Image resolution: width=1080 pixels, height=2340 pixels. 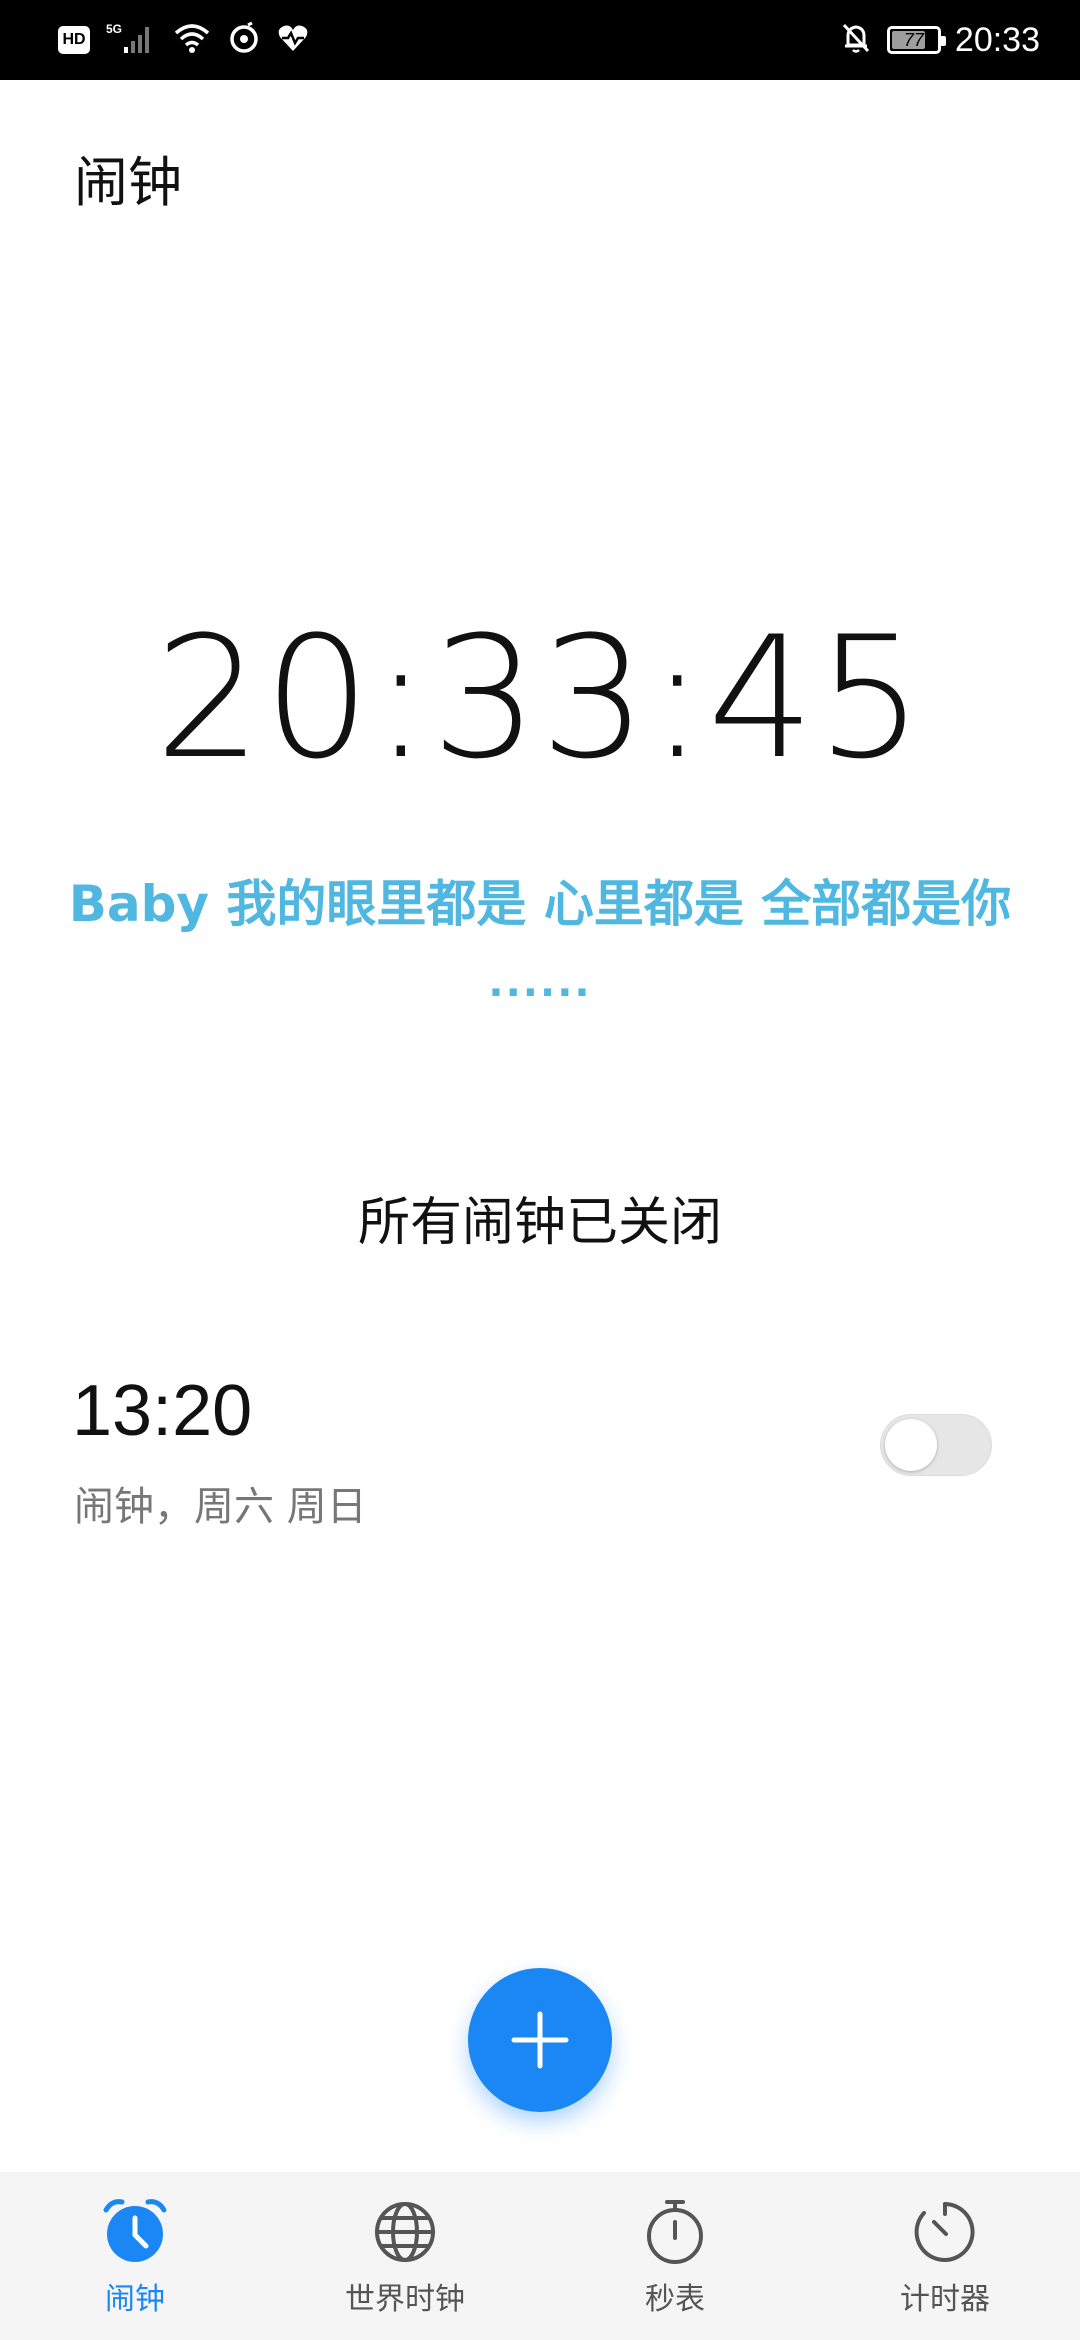 I want to click on signal-5g-icon: 5G, so click(x=131, y=40).